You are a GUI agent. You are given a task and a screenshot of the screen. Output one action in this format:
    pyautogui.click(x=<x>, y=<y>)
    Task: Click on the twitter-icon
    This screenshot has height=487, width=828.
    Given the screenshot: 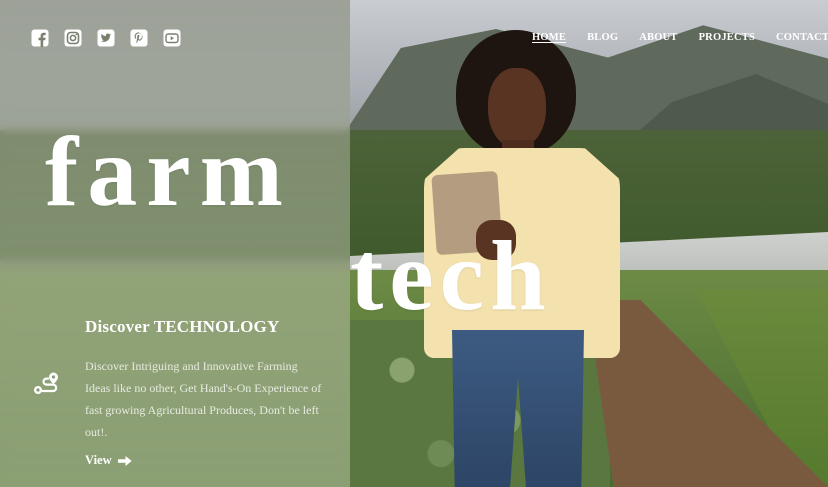 What is the action you would take?
    pyautogui.click(x=106, y=38)
    